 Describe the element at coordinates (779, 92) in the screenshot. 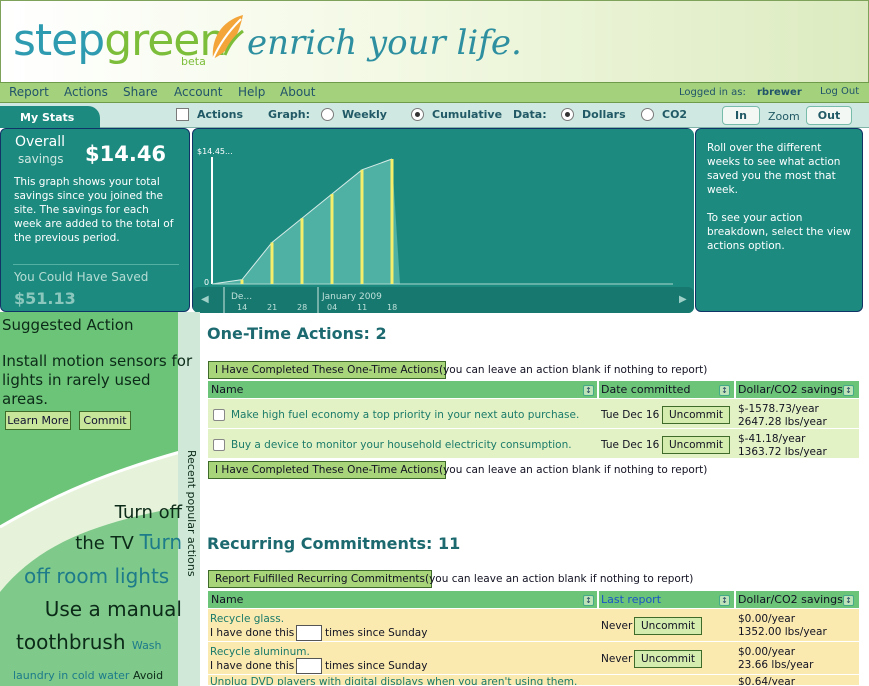

I see `login-user: rbrewer` at that location.